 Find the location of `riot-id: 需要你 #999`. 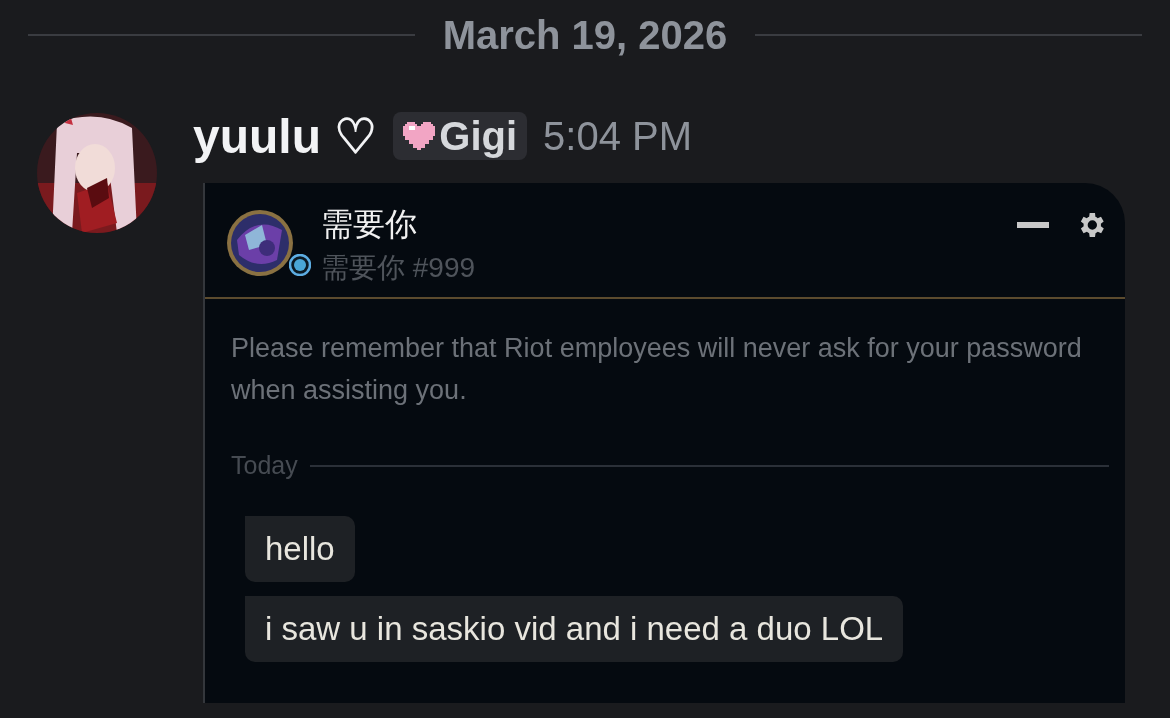

riot-id: 需要你 #999 is located at coordinates (399, 268).